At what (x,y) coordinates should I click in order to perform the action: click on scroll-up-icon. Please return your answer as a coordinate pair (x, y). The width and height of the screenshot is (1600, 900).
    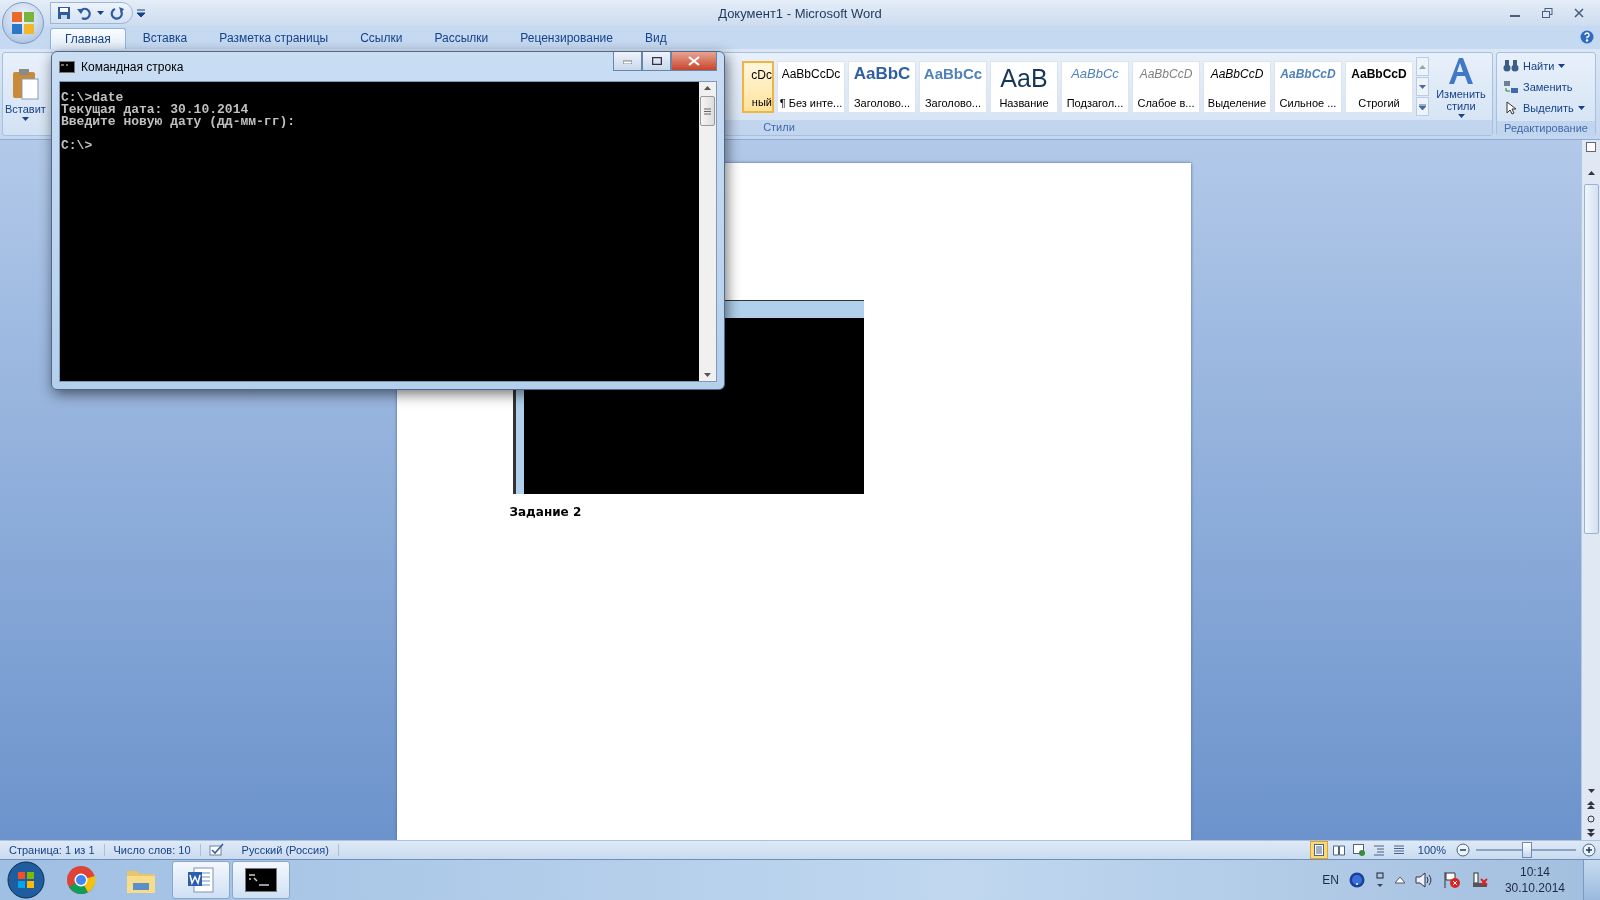
    Looking at the image, I should click on (1591, 173).